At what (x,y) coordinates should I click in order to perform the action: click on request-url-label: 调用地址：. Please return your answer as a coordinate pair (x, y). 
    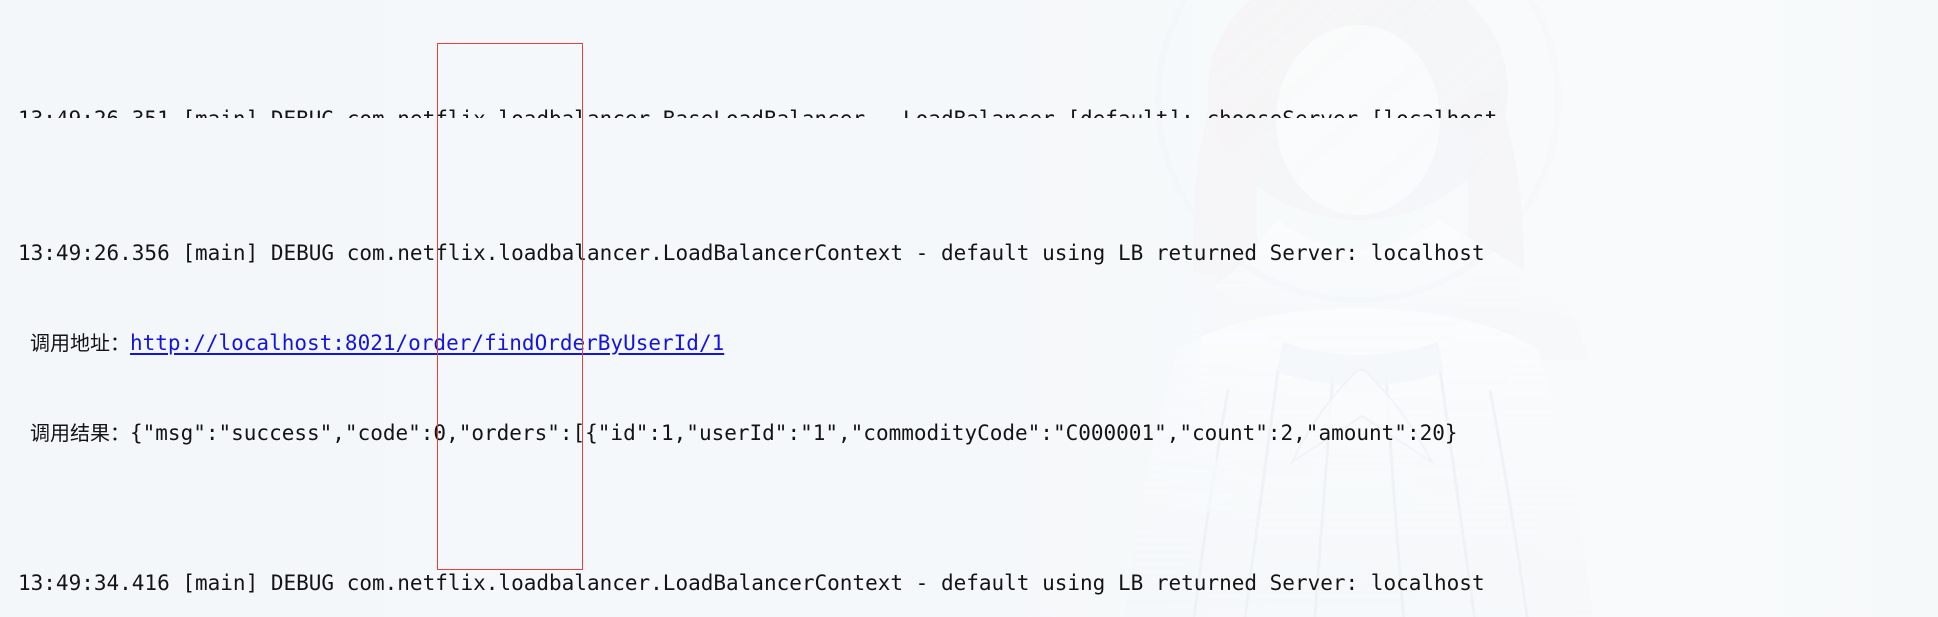
    Looking at the image, I should click on (80, 343).